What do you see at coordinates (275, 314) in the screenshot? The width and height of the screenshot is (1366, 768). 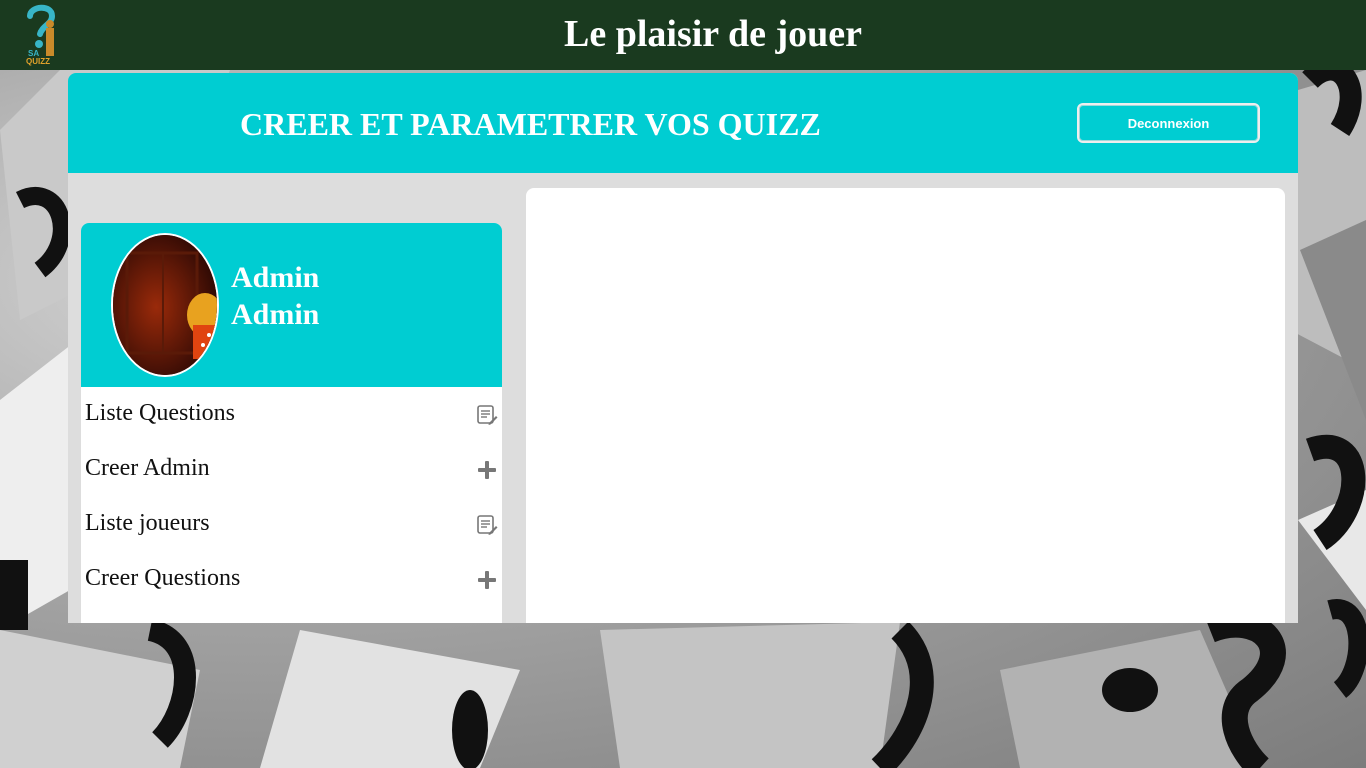 I see `profile-last-name: Admin` at bounding box center [275, 314].